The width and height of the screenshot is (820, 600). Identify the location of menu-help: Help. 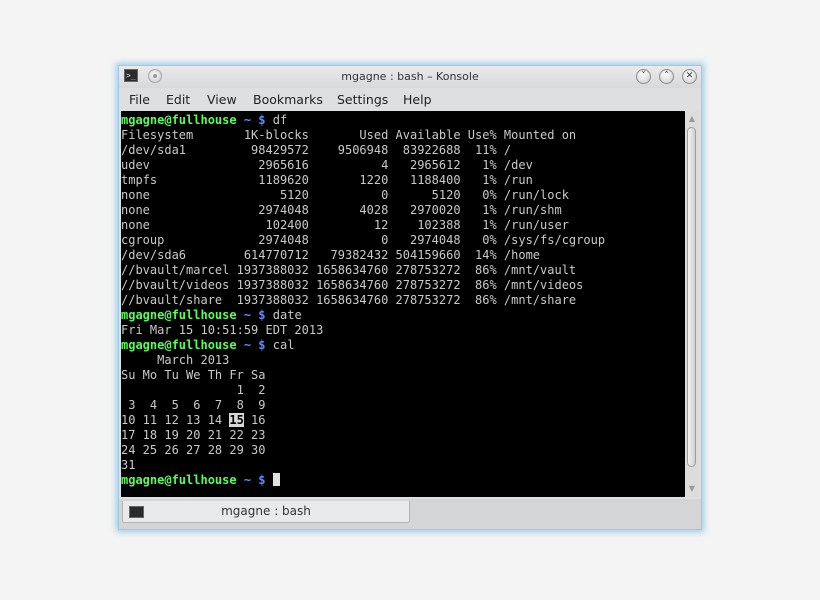
(417, 99).